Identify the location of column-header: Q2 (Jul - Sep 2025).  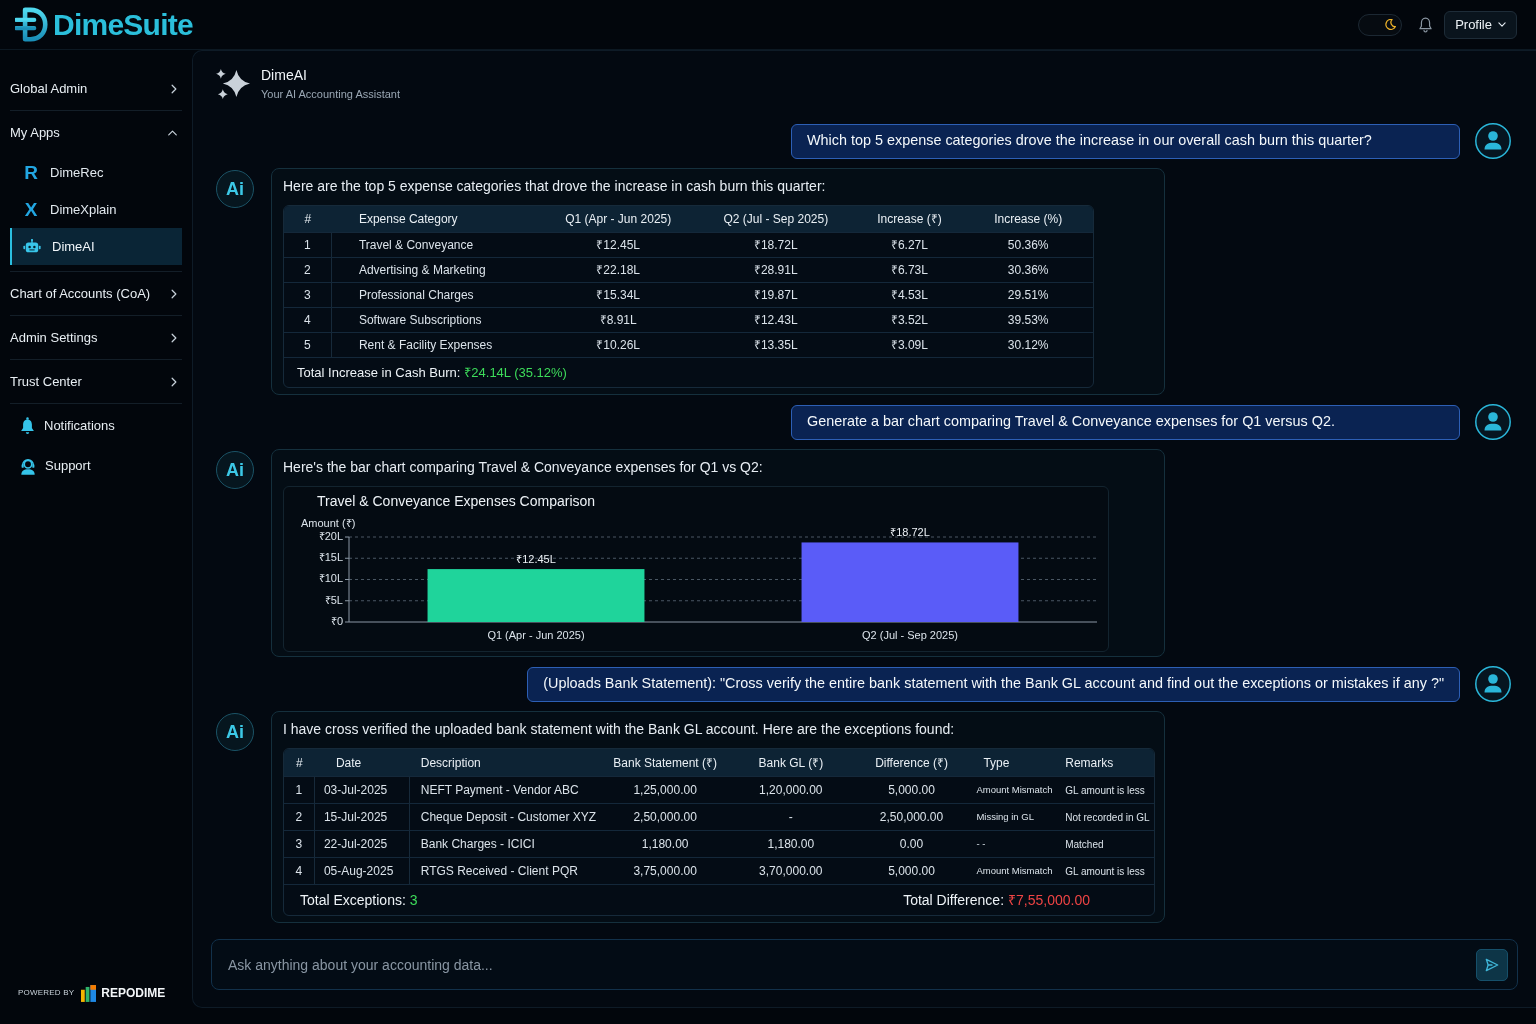
(776, 219).